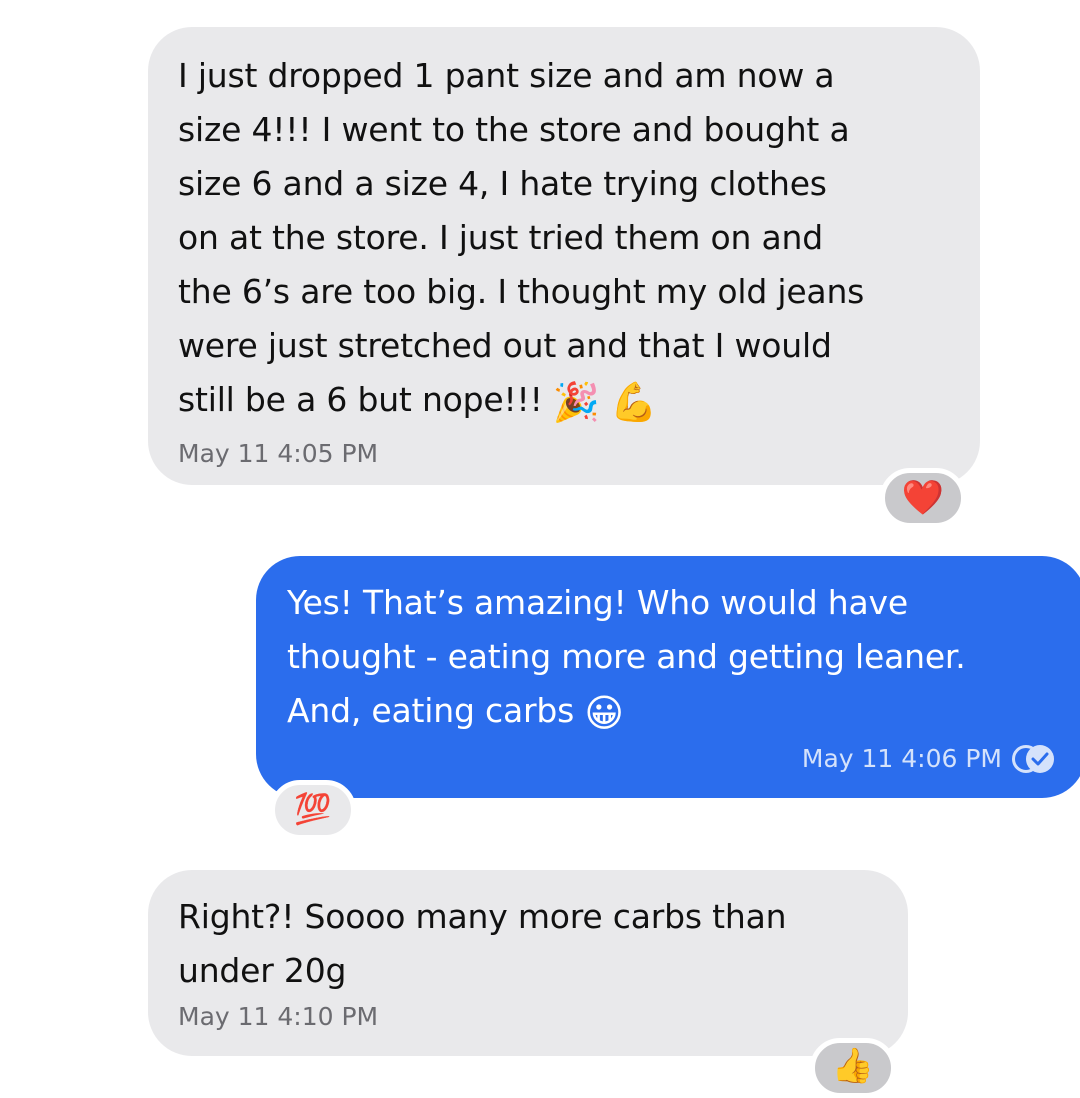  I want to click on read-check-icon, so click(1034, 759).